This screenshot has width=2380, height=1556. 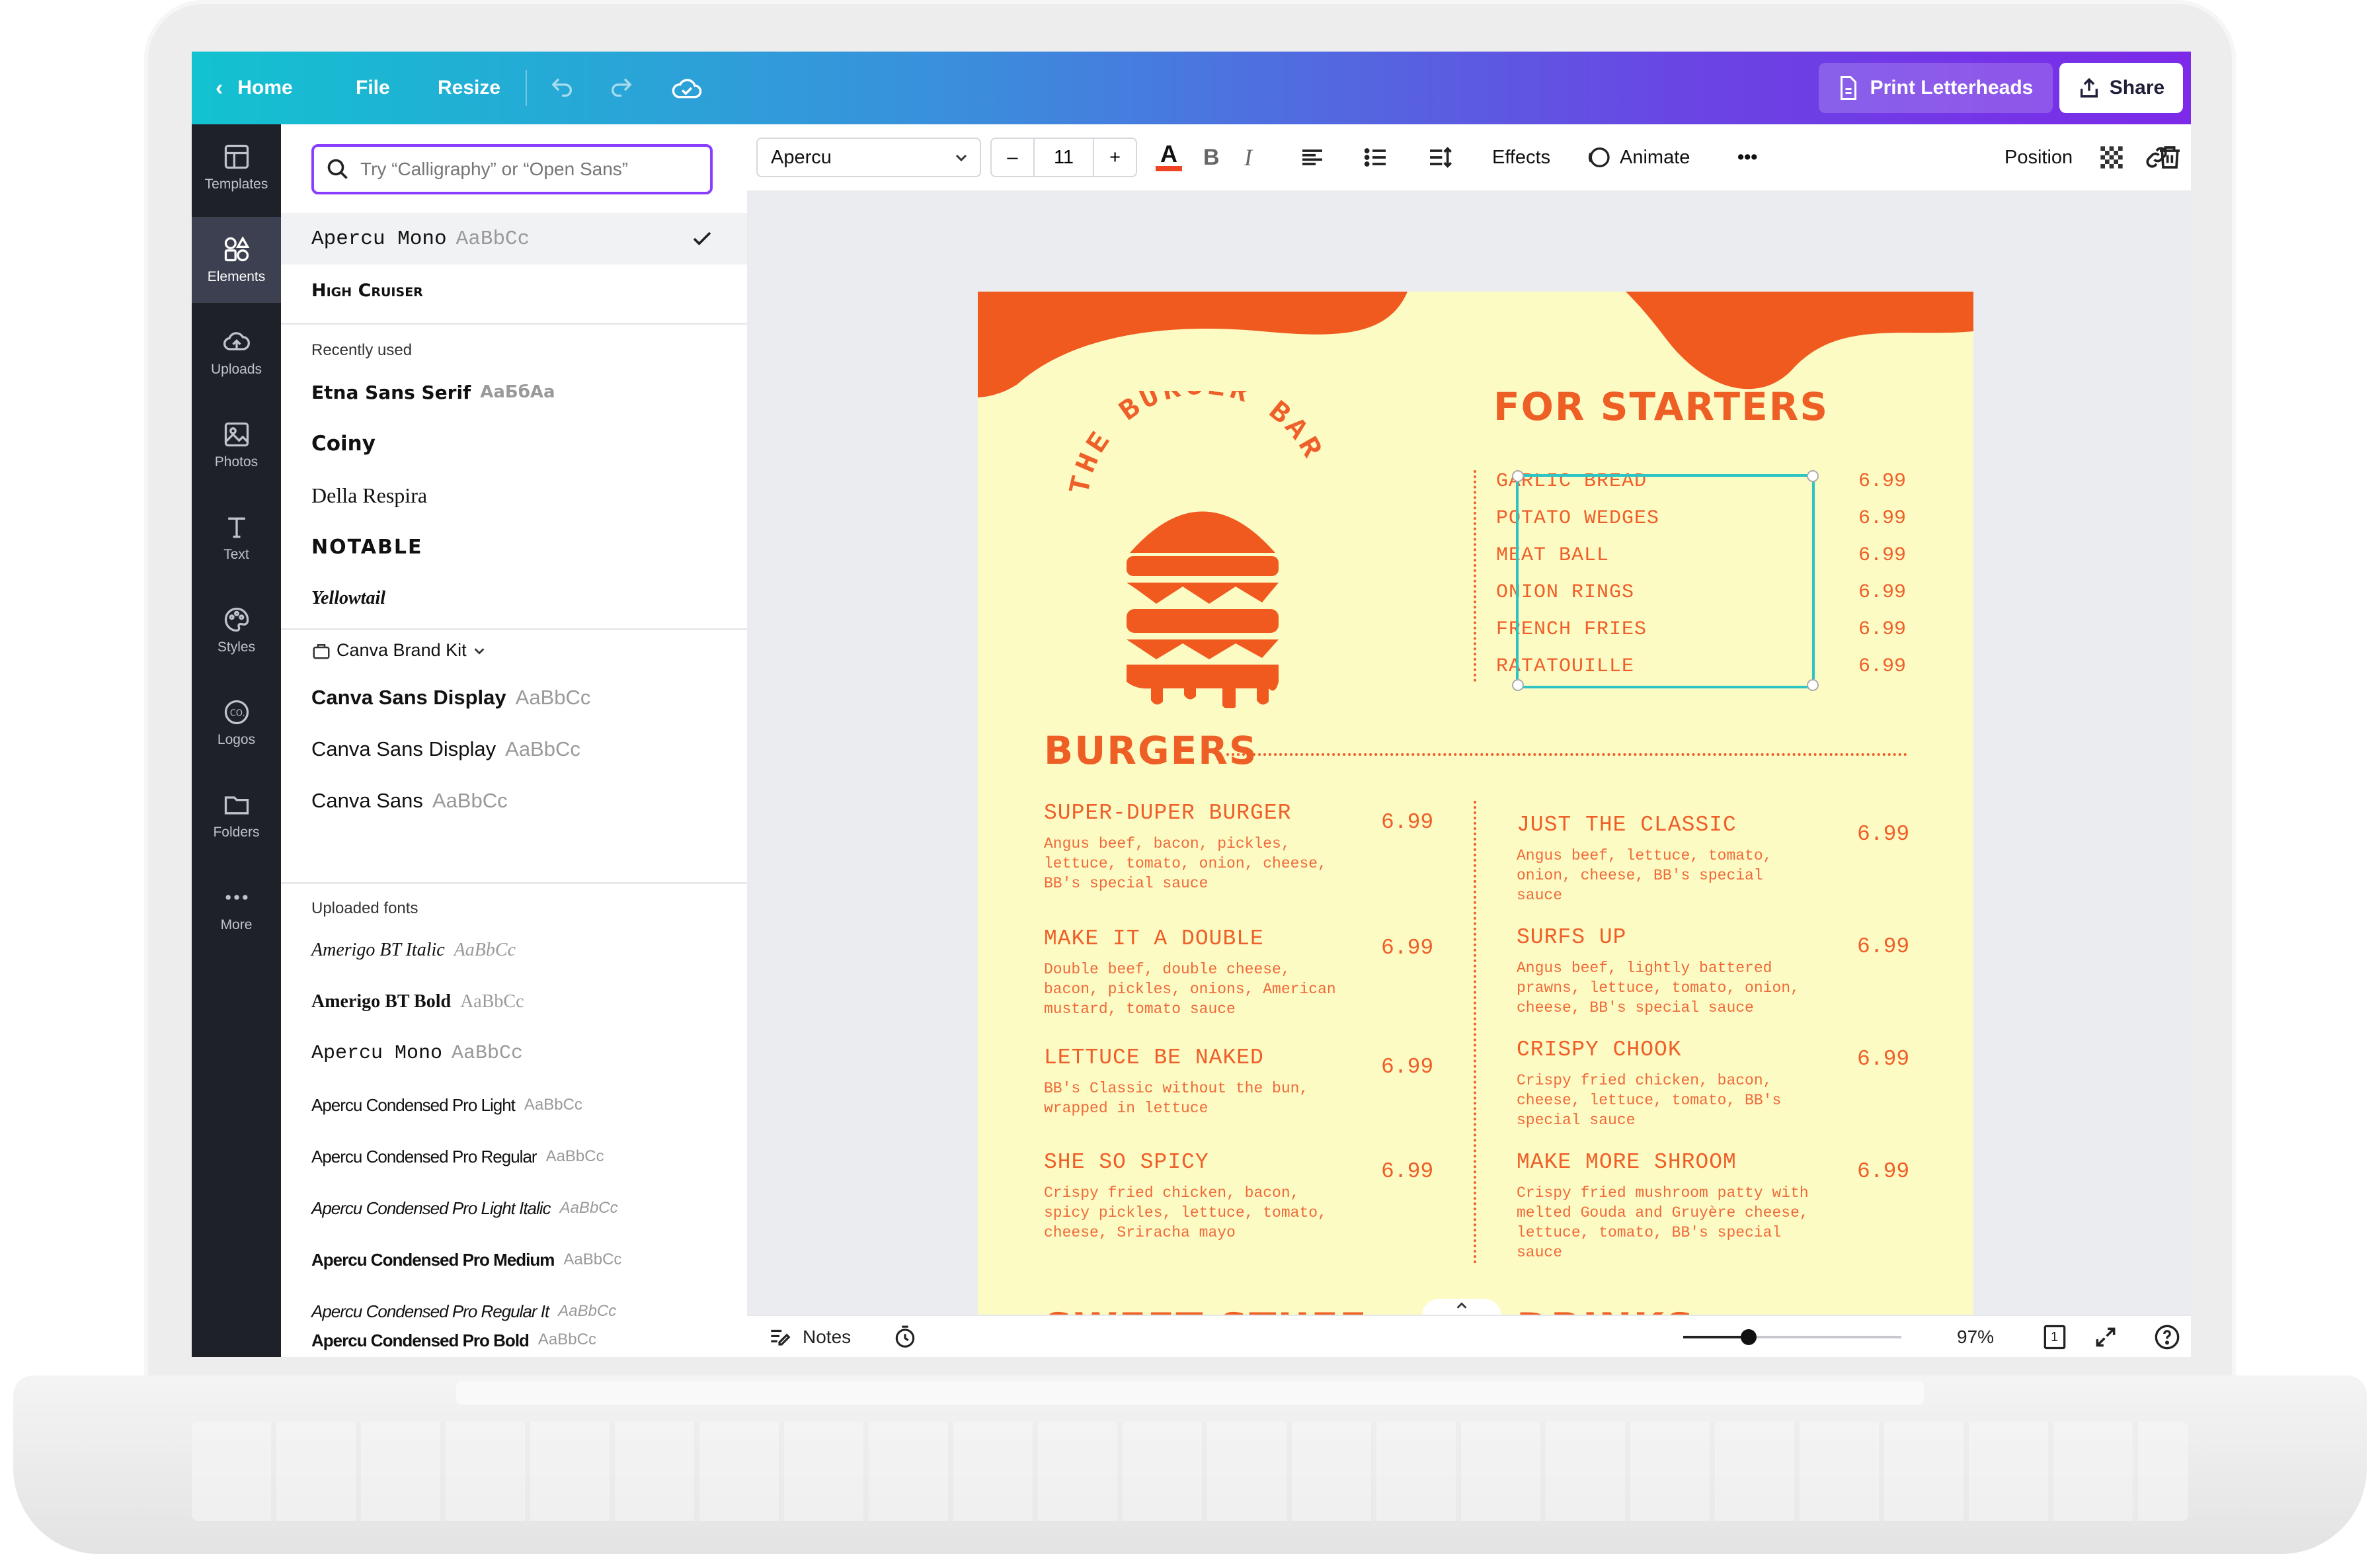 I want to click on notes-button: Notes, so click(x=809, y=1336).